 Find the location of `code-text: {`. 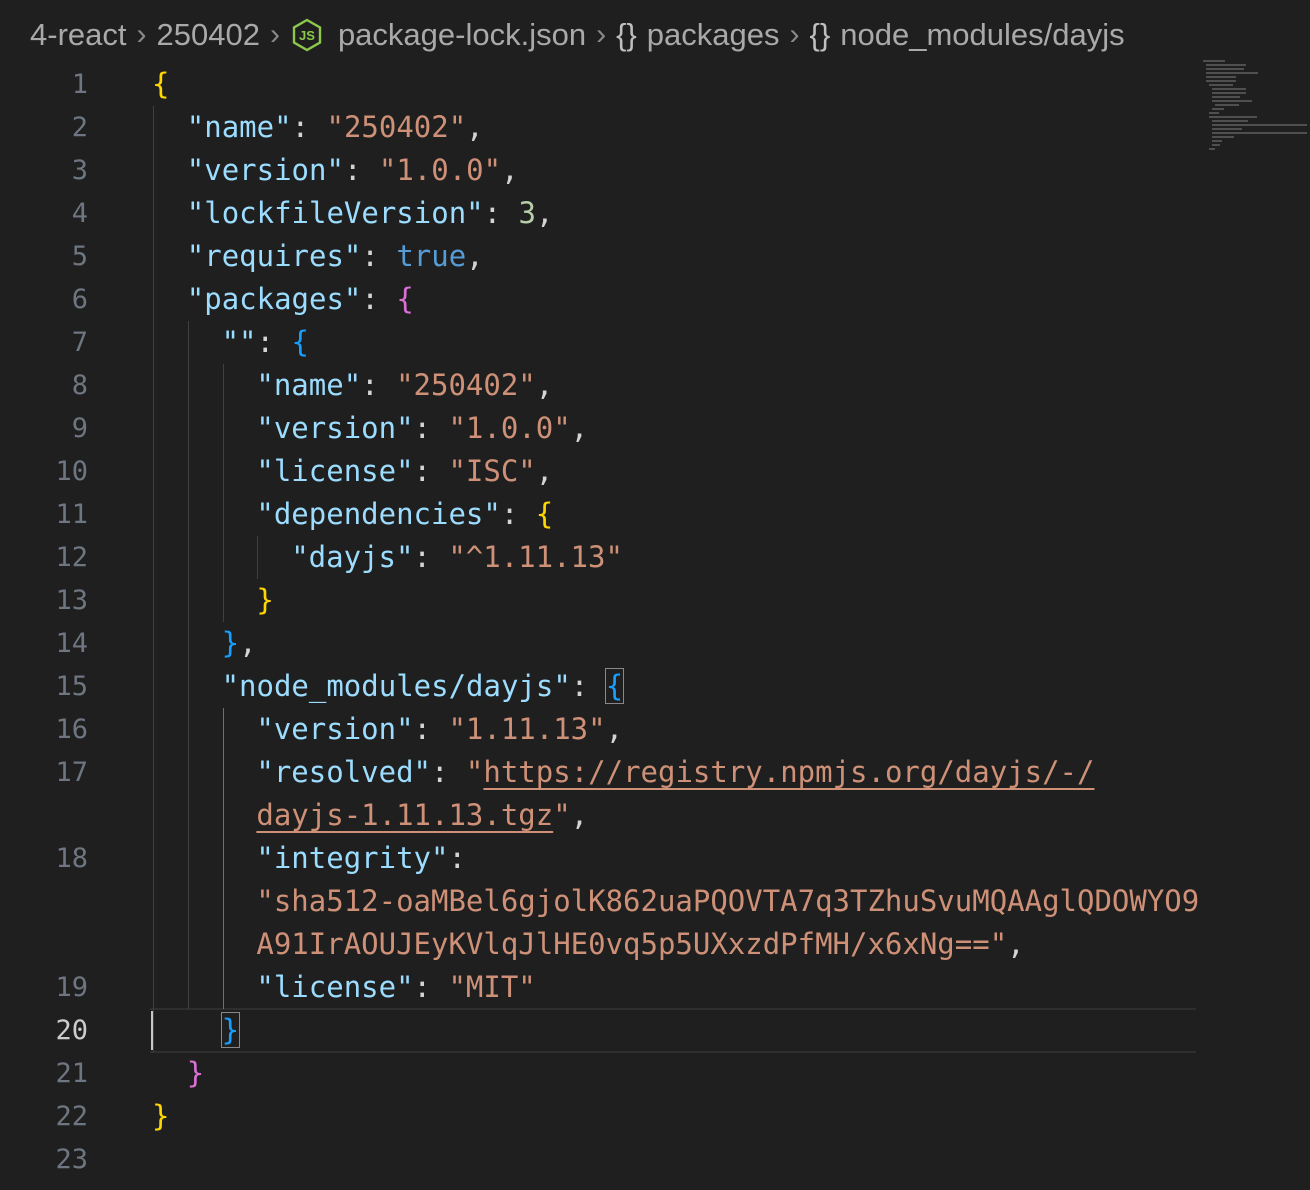

code-text: { is located at coordinates (160, 84).